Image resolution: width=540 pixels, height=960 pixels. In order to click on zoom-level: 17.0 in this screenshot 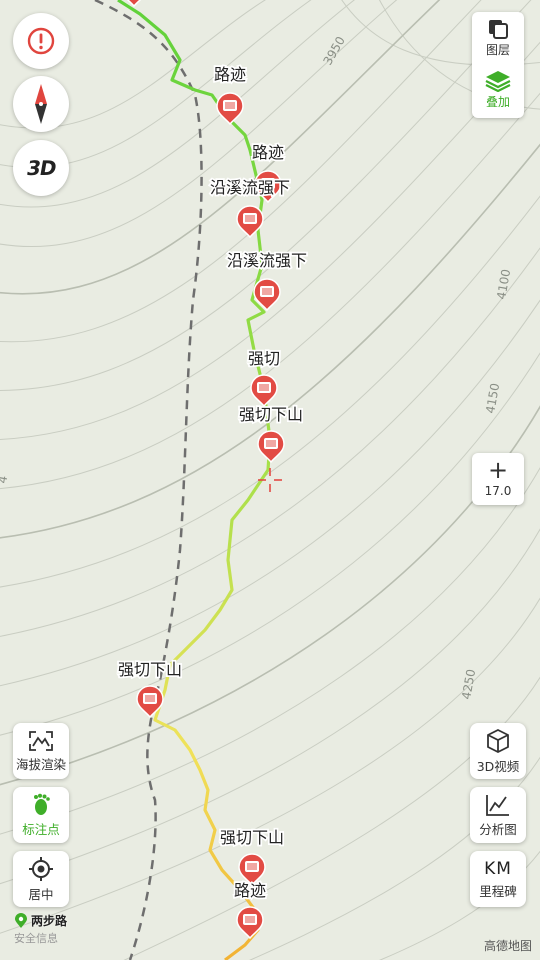, I will do `click(498, 491)`.